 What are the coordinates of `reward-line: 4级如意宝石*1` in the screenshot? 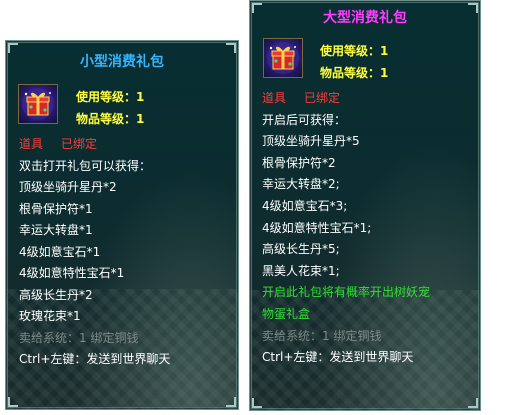 It's located at (60, 251).